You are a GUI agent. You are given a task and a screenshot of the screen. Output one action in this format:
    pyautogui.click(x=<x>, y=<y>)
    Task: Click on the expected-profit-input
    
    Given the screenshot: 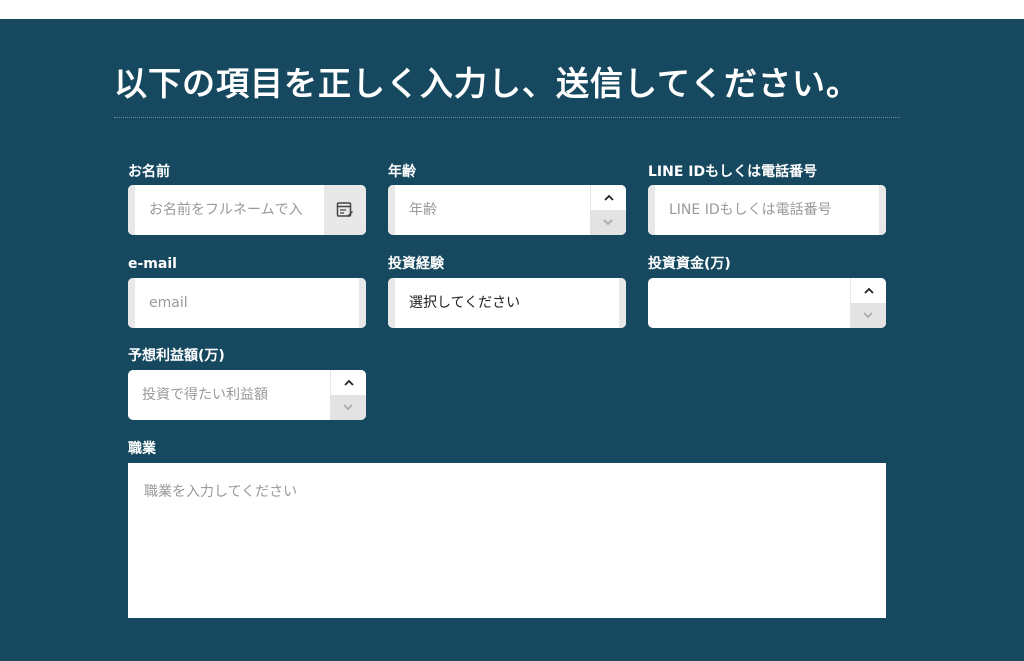 What is the action you would take?
    pyautogui.click(x=229, y=395)
    